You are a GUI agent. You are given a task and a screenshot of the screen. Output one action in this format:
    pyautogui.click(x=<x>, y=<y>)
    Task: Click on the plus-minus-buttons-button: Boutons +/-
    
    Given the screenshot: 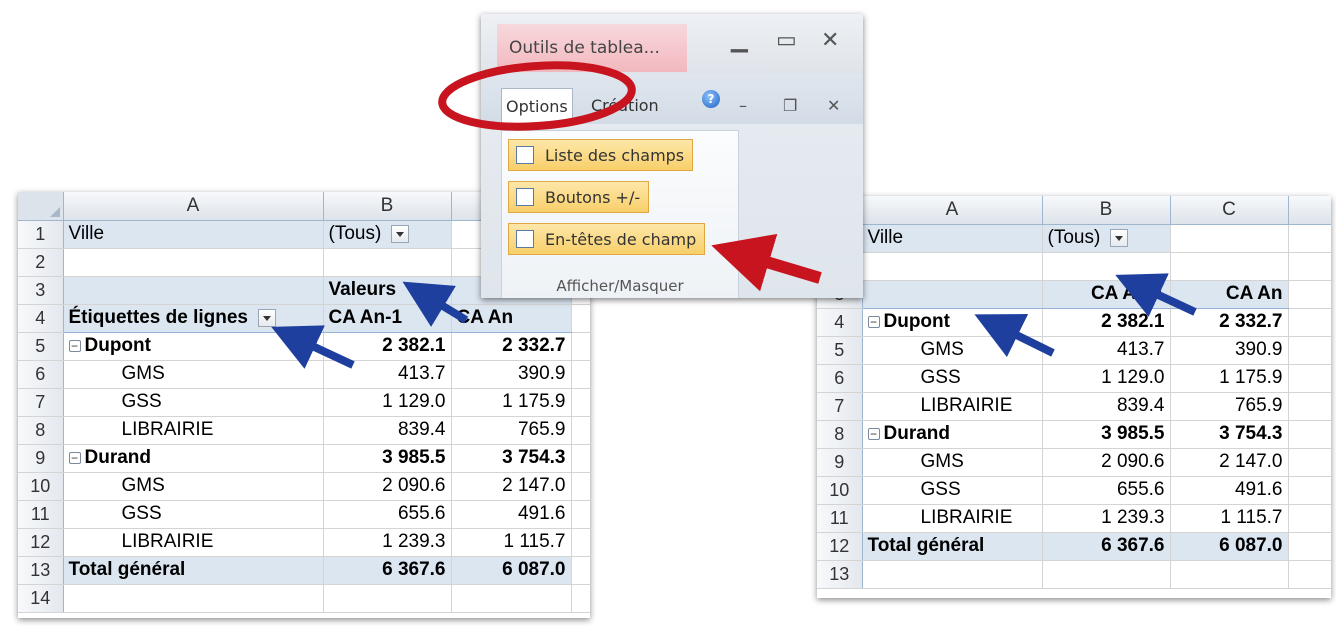 What is the action you would take?
    pyautogui.click(x=579, y=197)
    